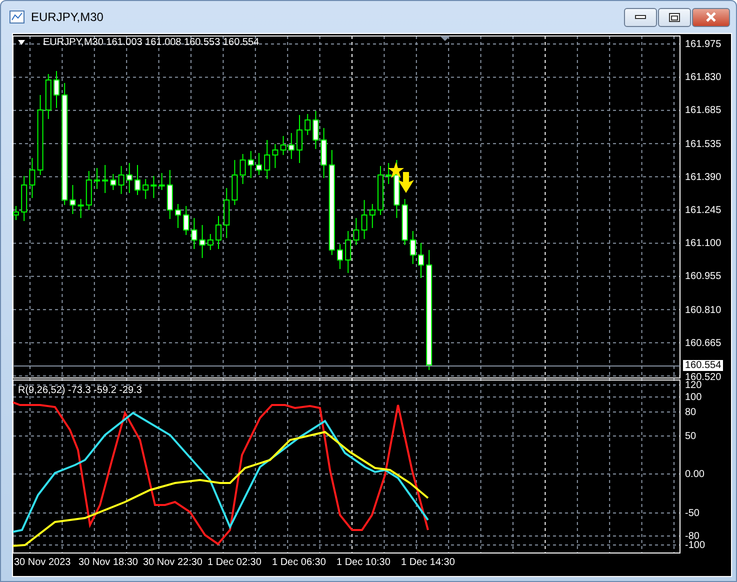 Image resolution: width=737 pixels, height=582 pixels. I want to click on price-label: 161.100, so click(703, 244).